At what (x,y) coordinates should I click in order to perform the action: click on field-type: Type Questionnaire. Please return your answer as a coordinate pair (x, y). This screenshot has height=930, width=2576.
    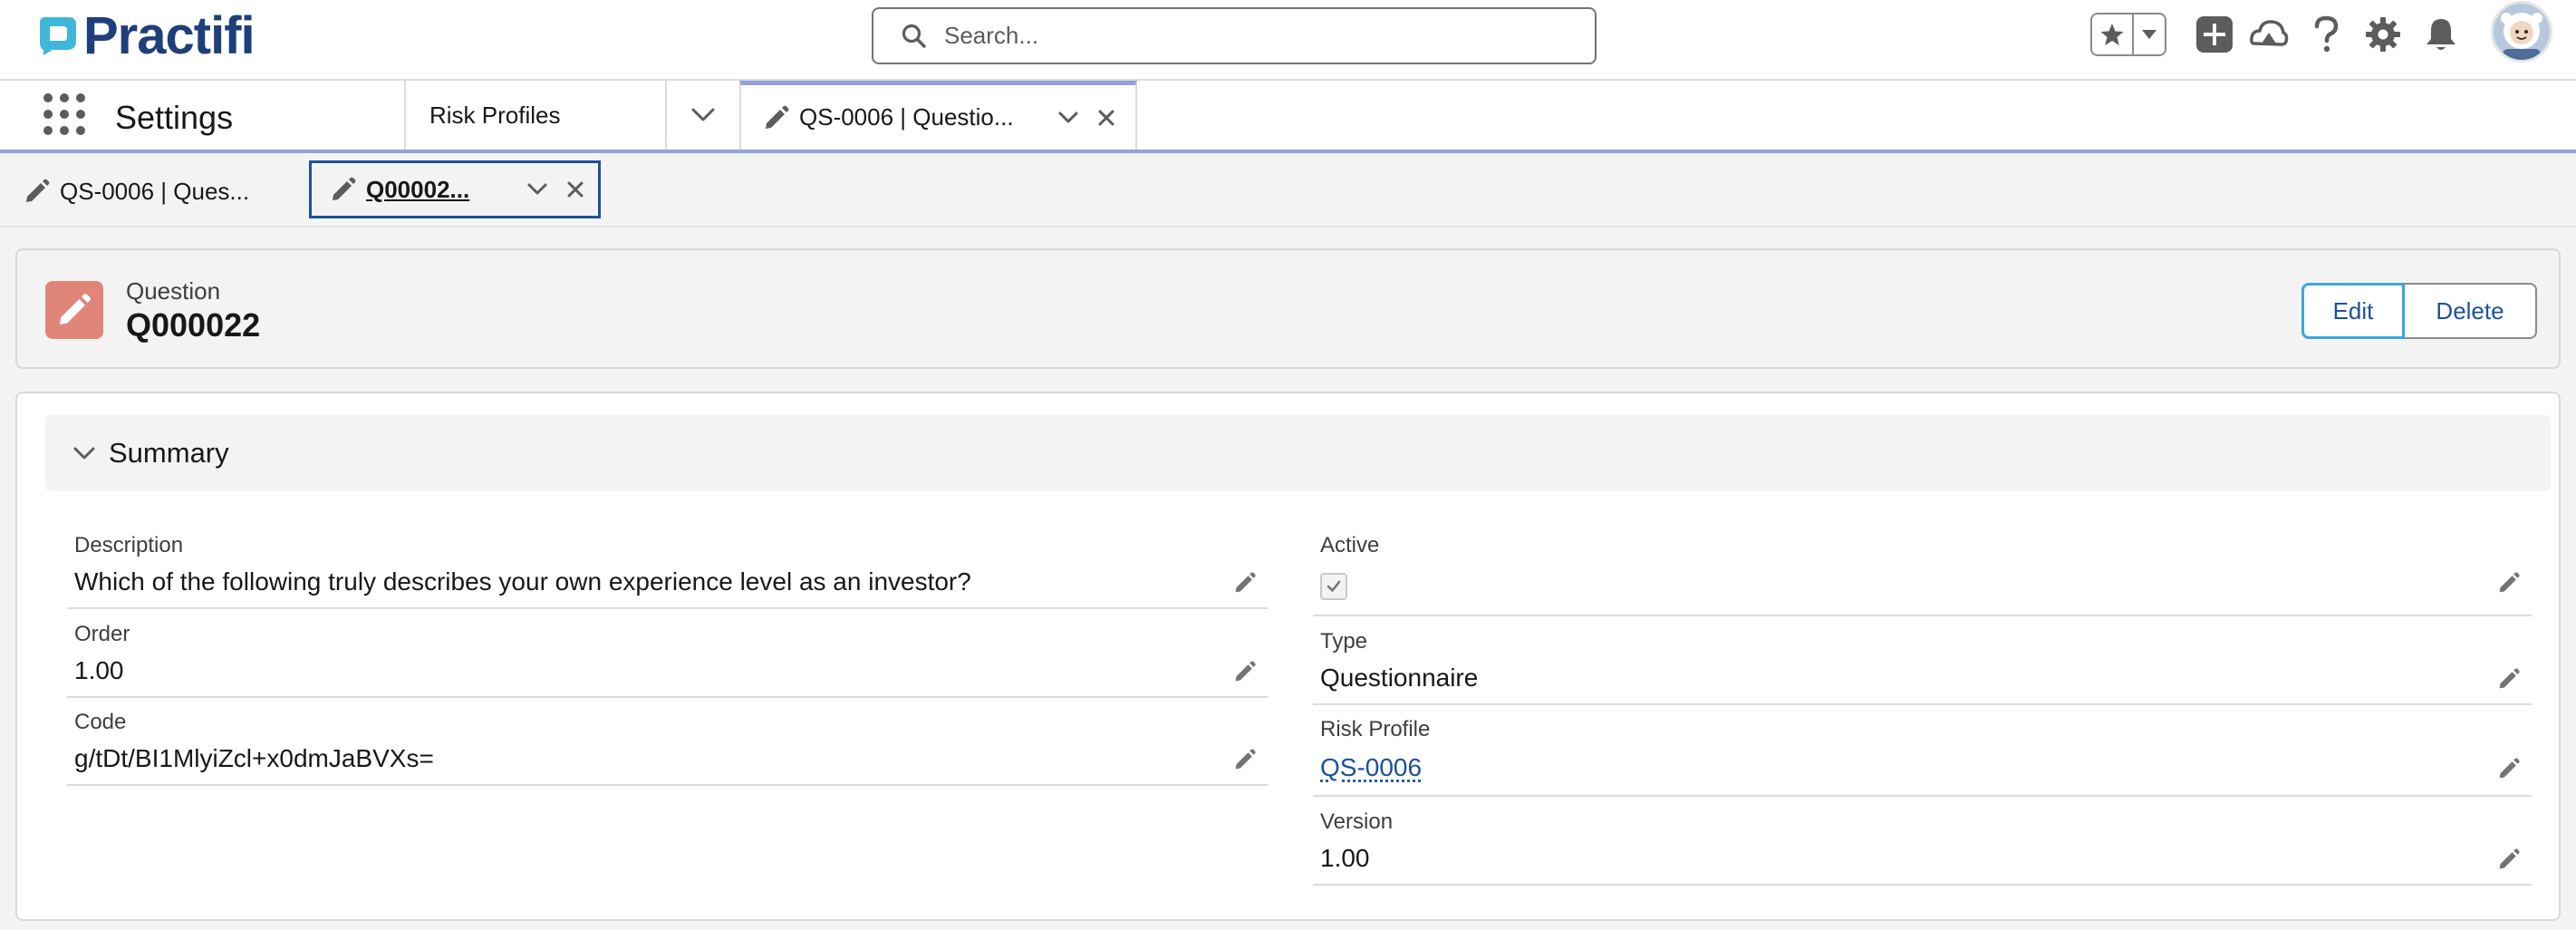
    Looking at the image, I should click on (1922, 665).